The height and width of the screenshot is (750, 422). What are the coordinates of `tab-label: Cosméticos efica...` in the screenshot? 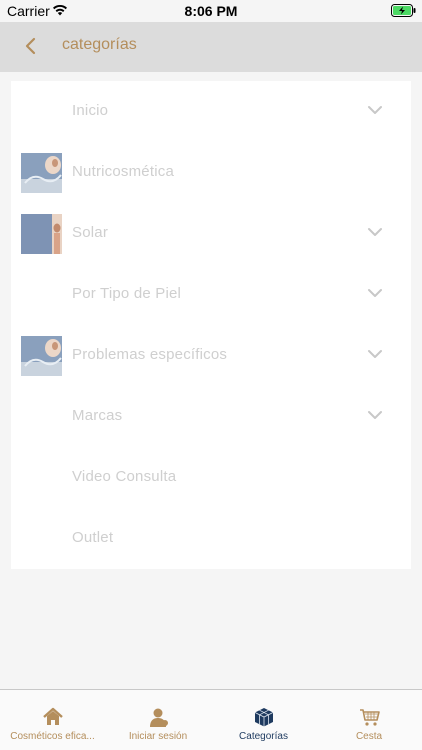 It's located at (52, 736).